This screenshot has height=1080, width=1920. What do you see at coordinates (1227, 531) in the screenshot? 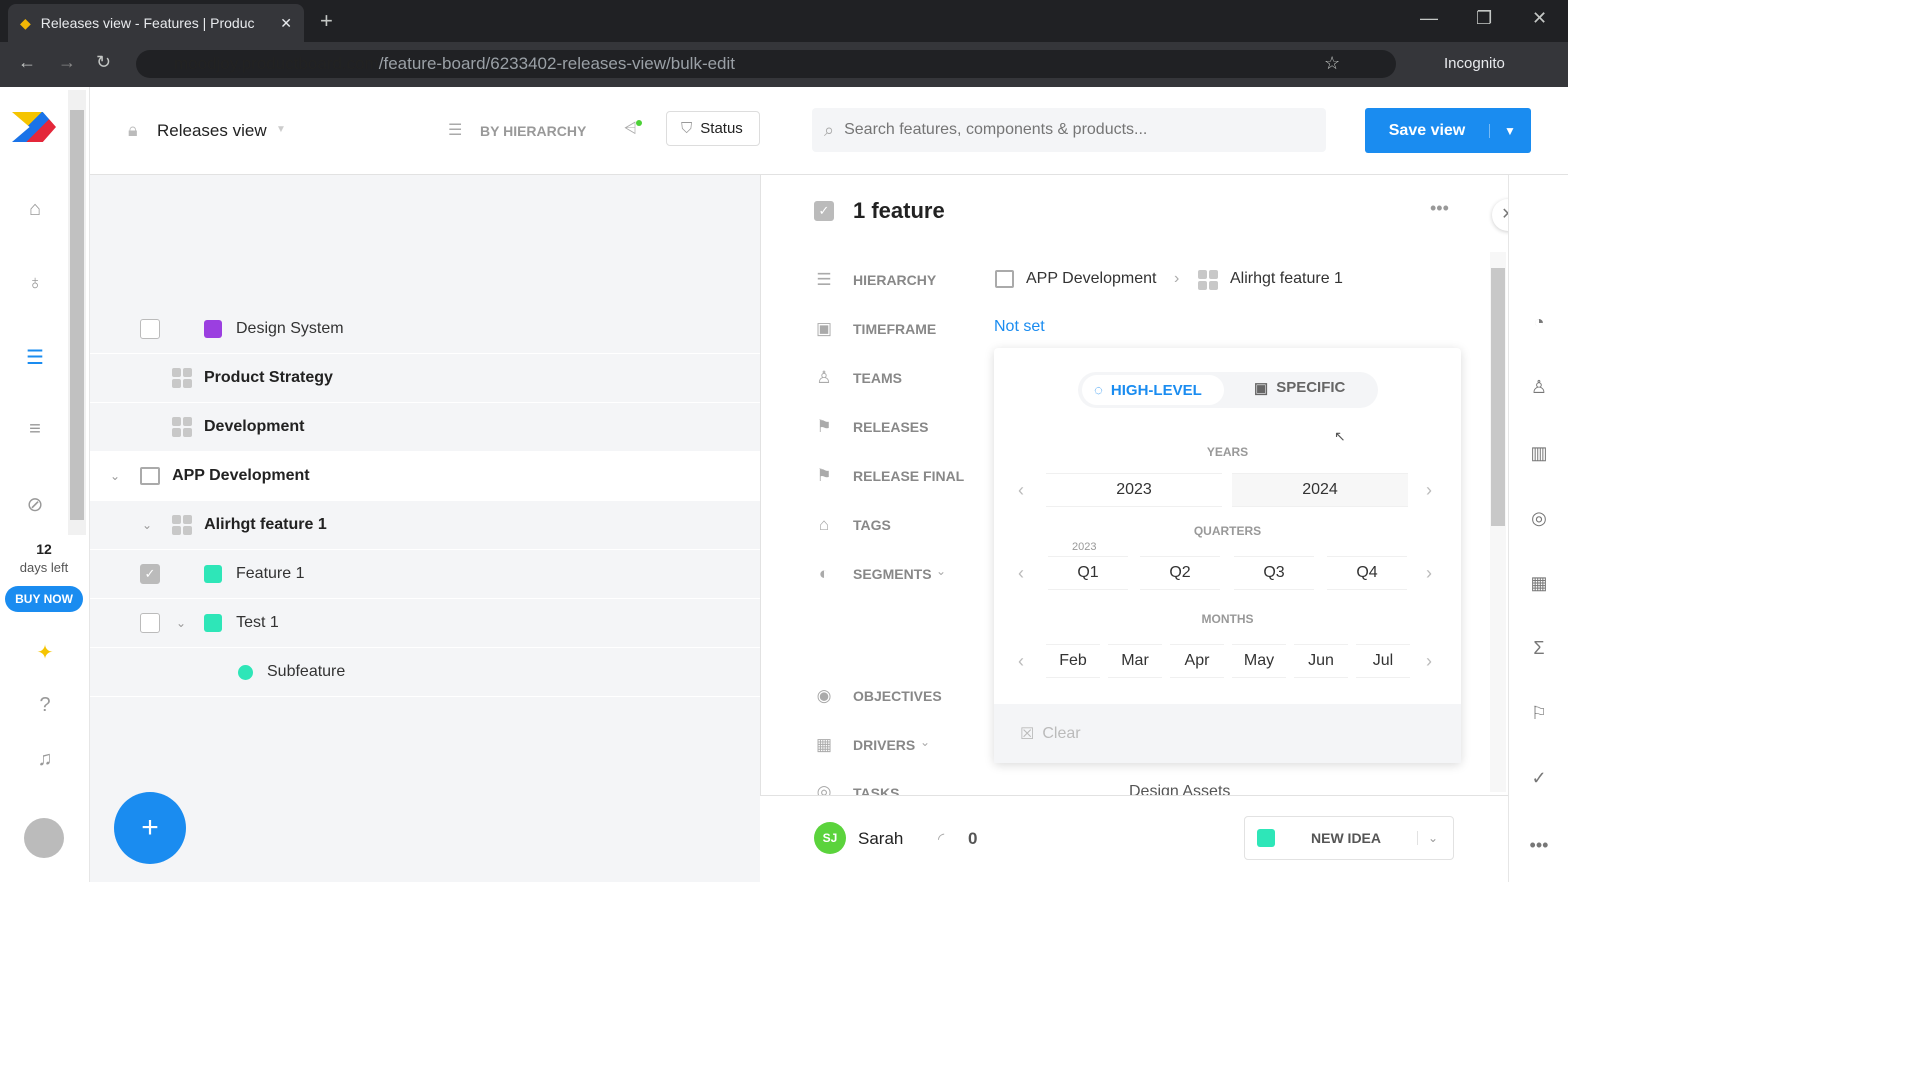
I see `quarters-label: QUARTERS` at bounding box center [1227, 531].